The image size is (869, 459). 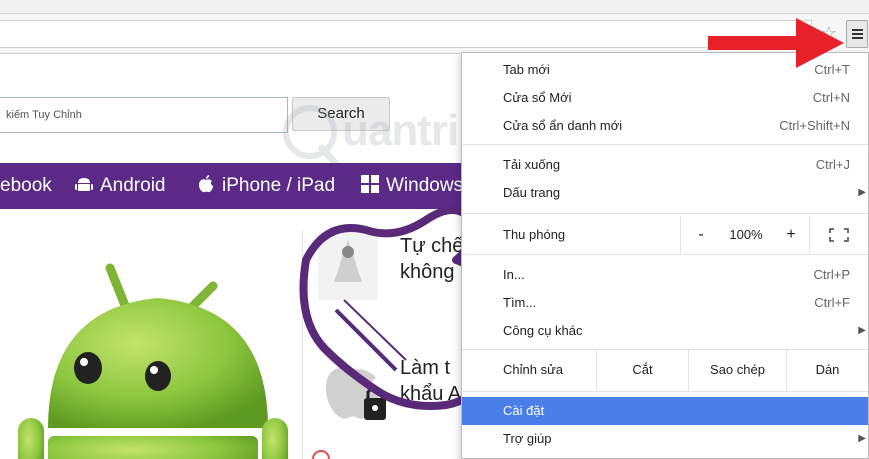 What do you see at coordinates (425, 185) in the screenshot?
I see `nav-item-label: Windows` at bounding box center [425, 185].